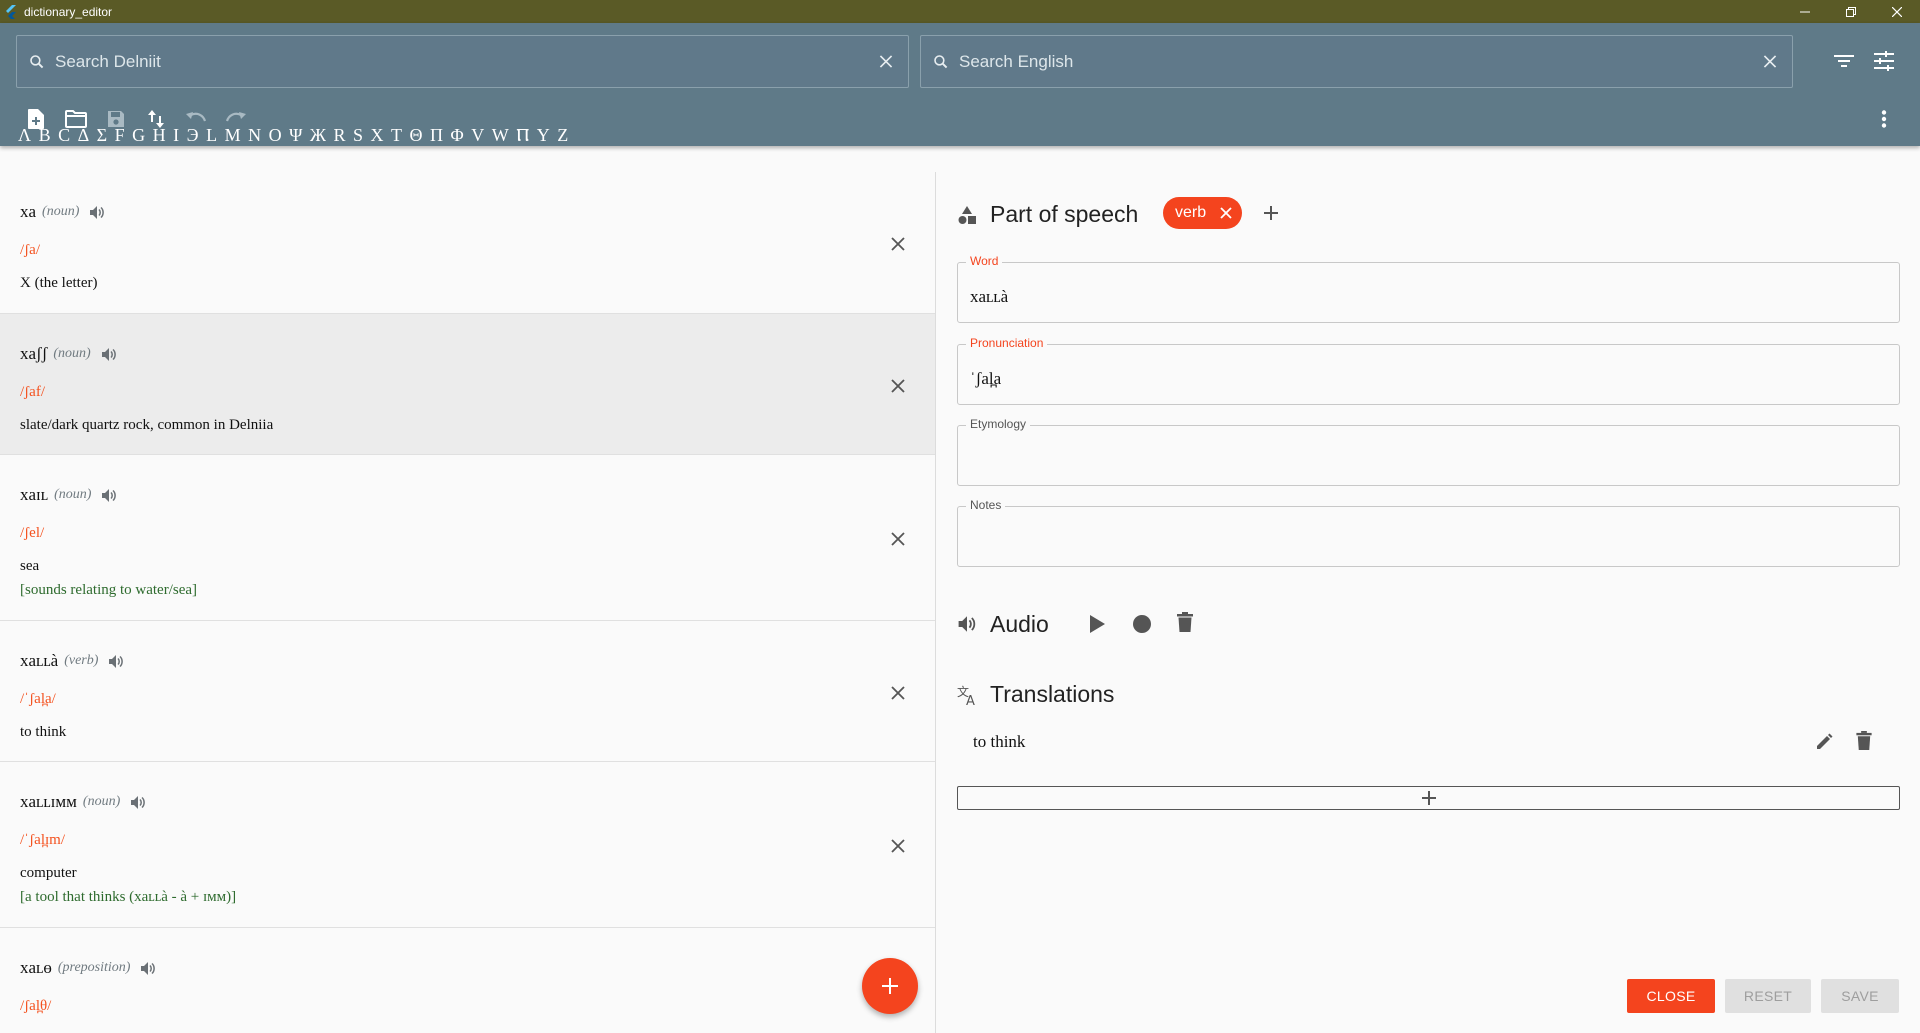 This screenshot has width=1920, height=1033. I want to click on entry-pos: (verb), so click(81, 660).